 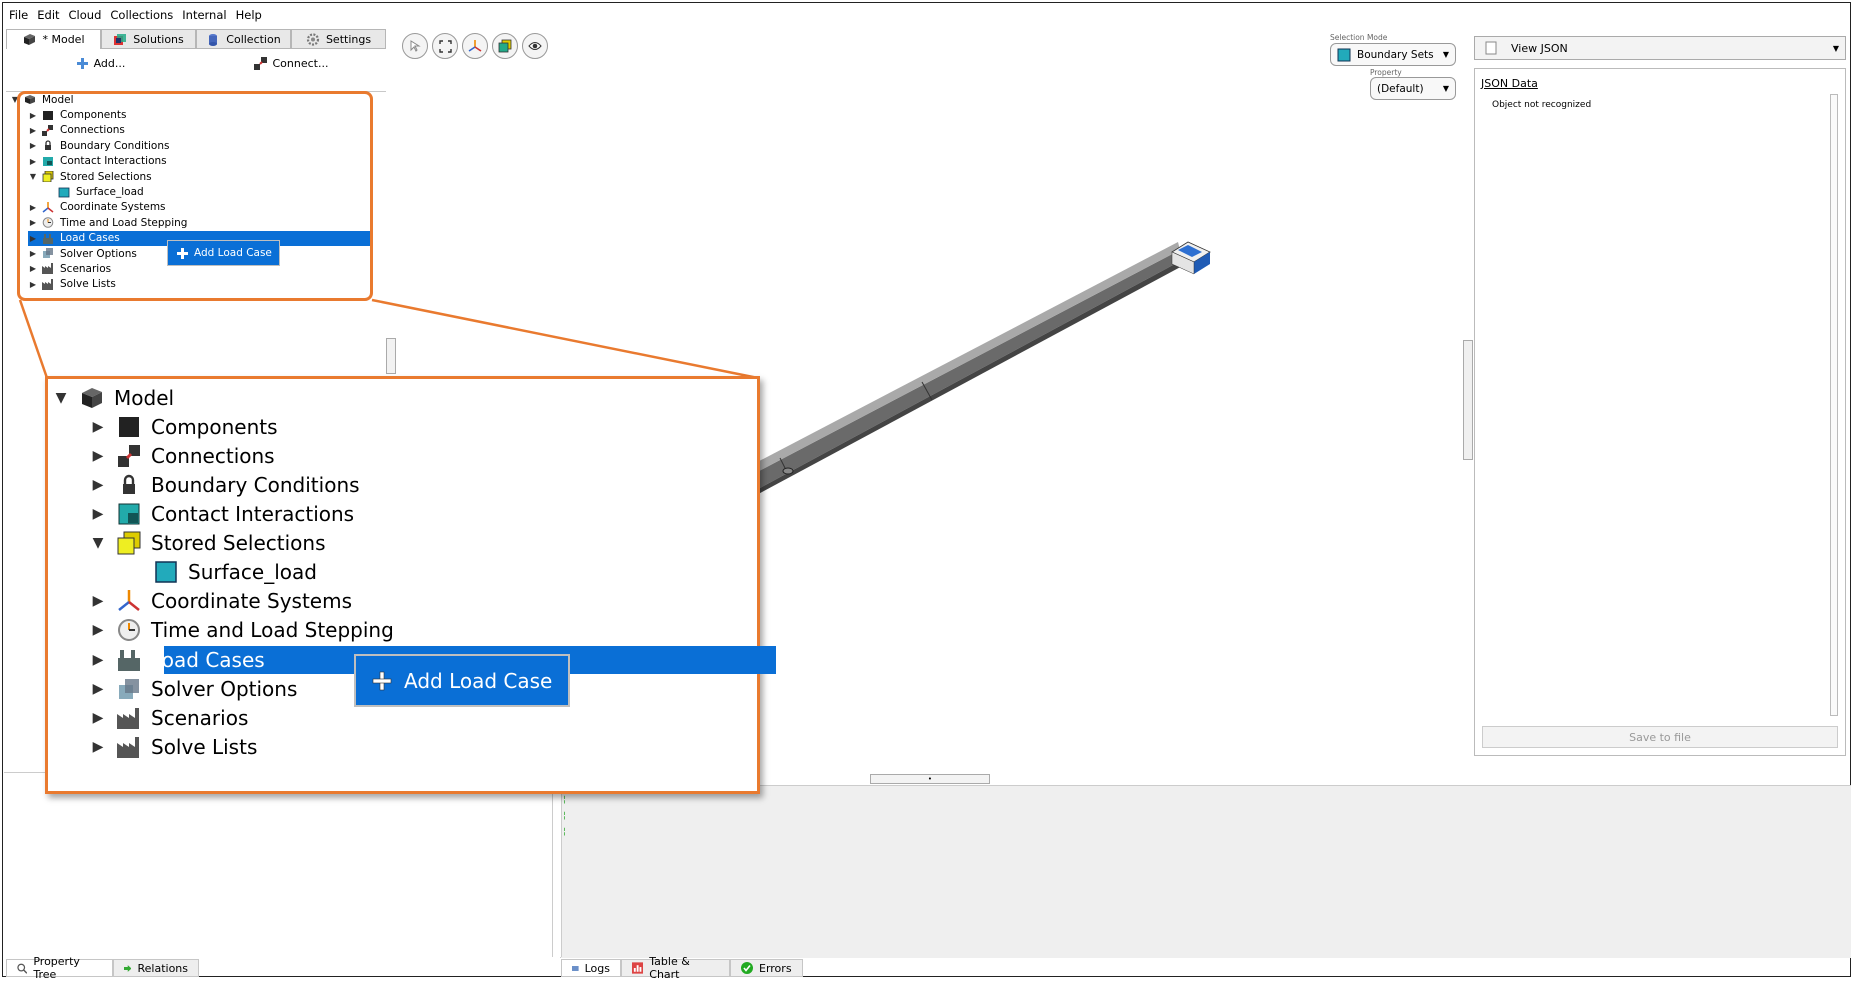 I want to click on zoom-stored-selections: ▼ Stored Selections, so click(x=205, y=542).